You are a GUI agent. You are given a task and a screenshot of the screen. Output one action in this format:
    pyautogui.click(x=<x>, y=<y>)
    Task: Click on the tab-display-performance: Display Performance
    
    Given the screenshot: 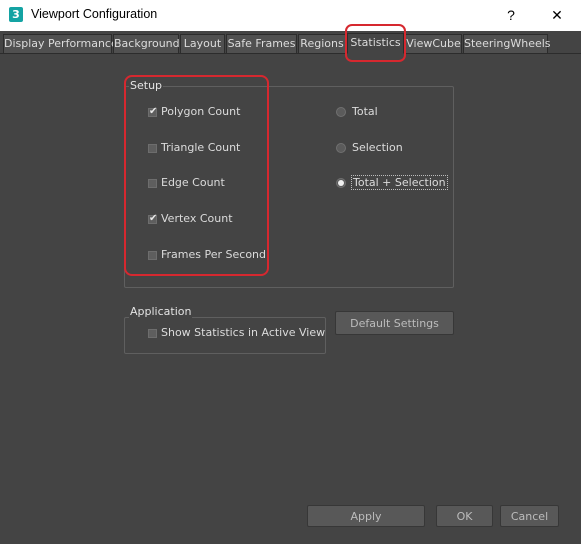 What is the action you would take?
    pyautogui.click(x=60, y=43)
    